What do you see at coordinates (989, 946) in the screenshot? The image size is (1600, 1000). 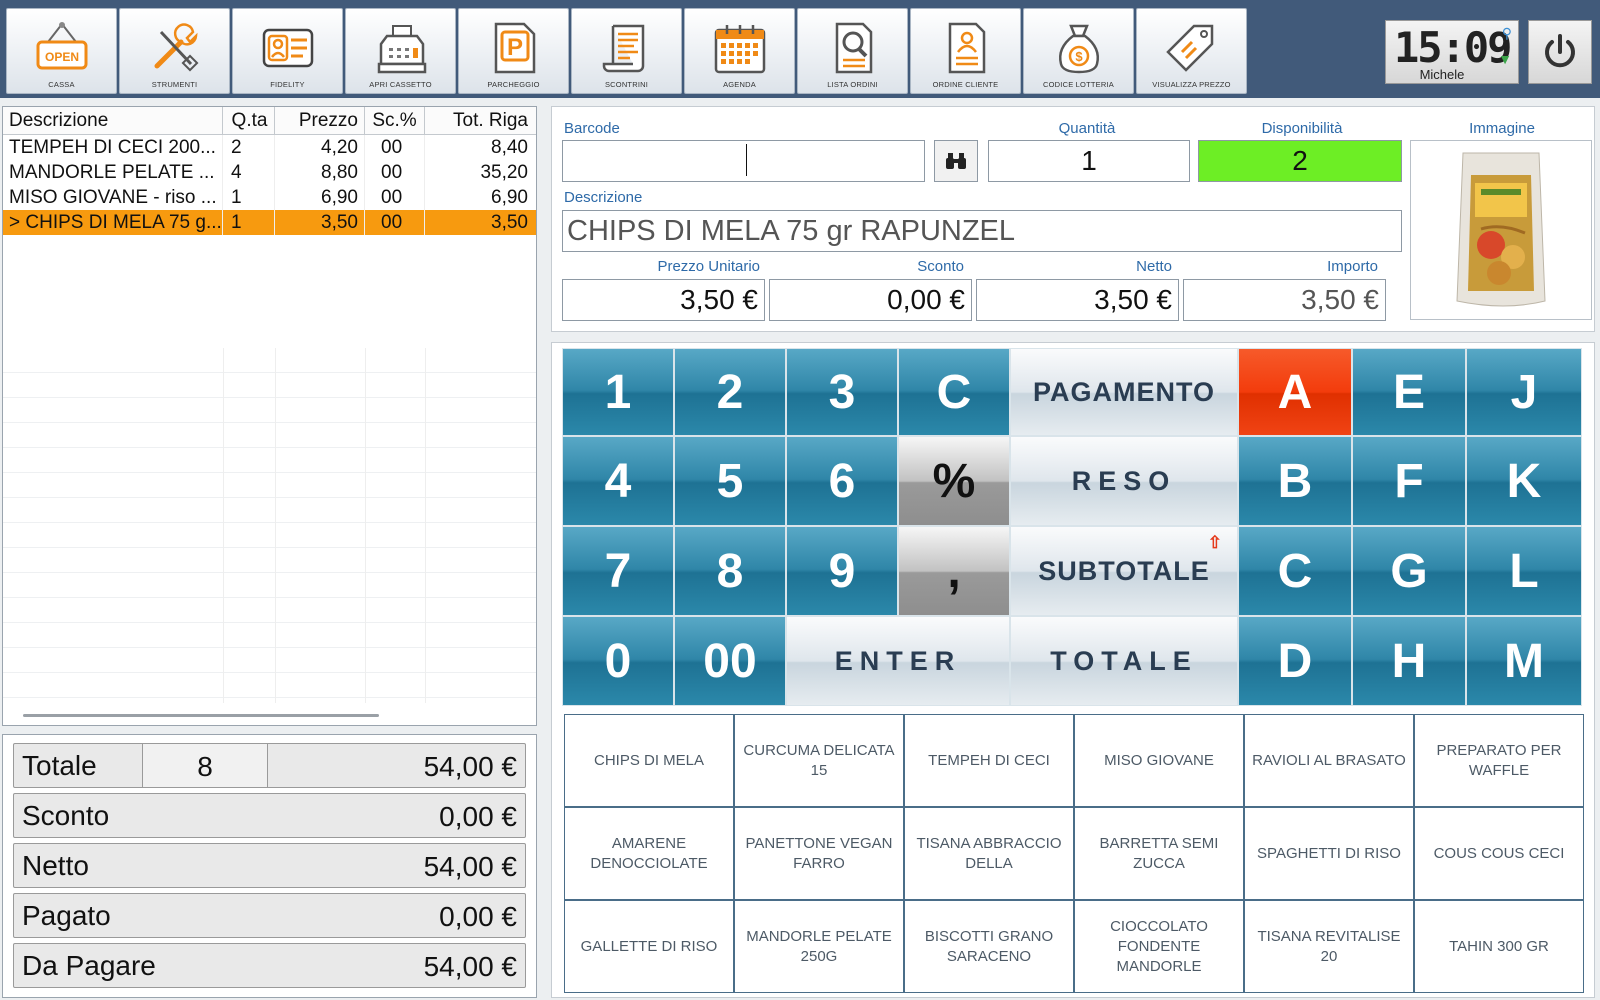 I see `product-button-biscotti-grano-saraceno: BISCOTTI GRANO SARACENO` at bounding box center [989, 946].